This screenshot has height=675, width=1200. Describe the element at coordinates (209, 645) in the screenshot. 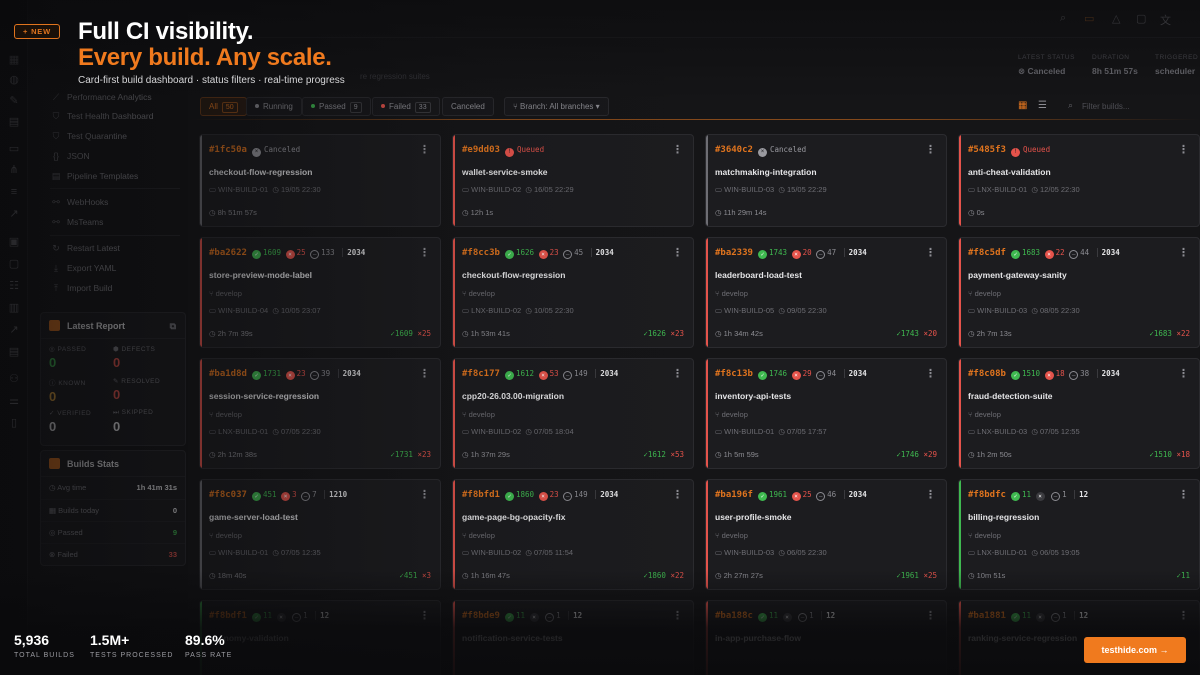

I see `kpi-pass-rate: 89.6% PASS RATE` at that location.